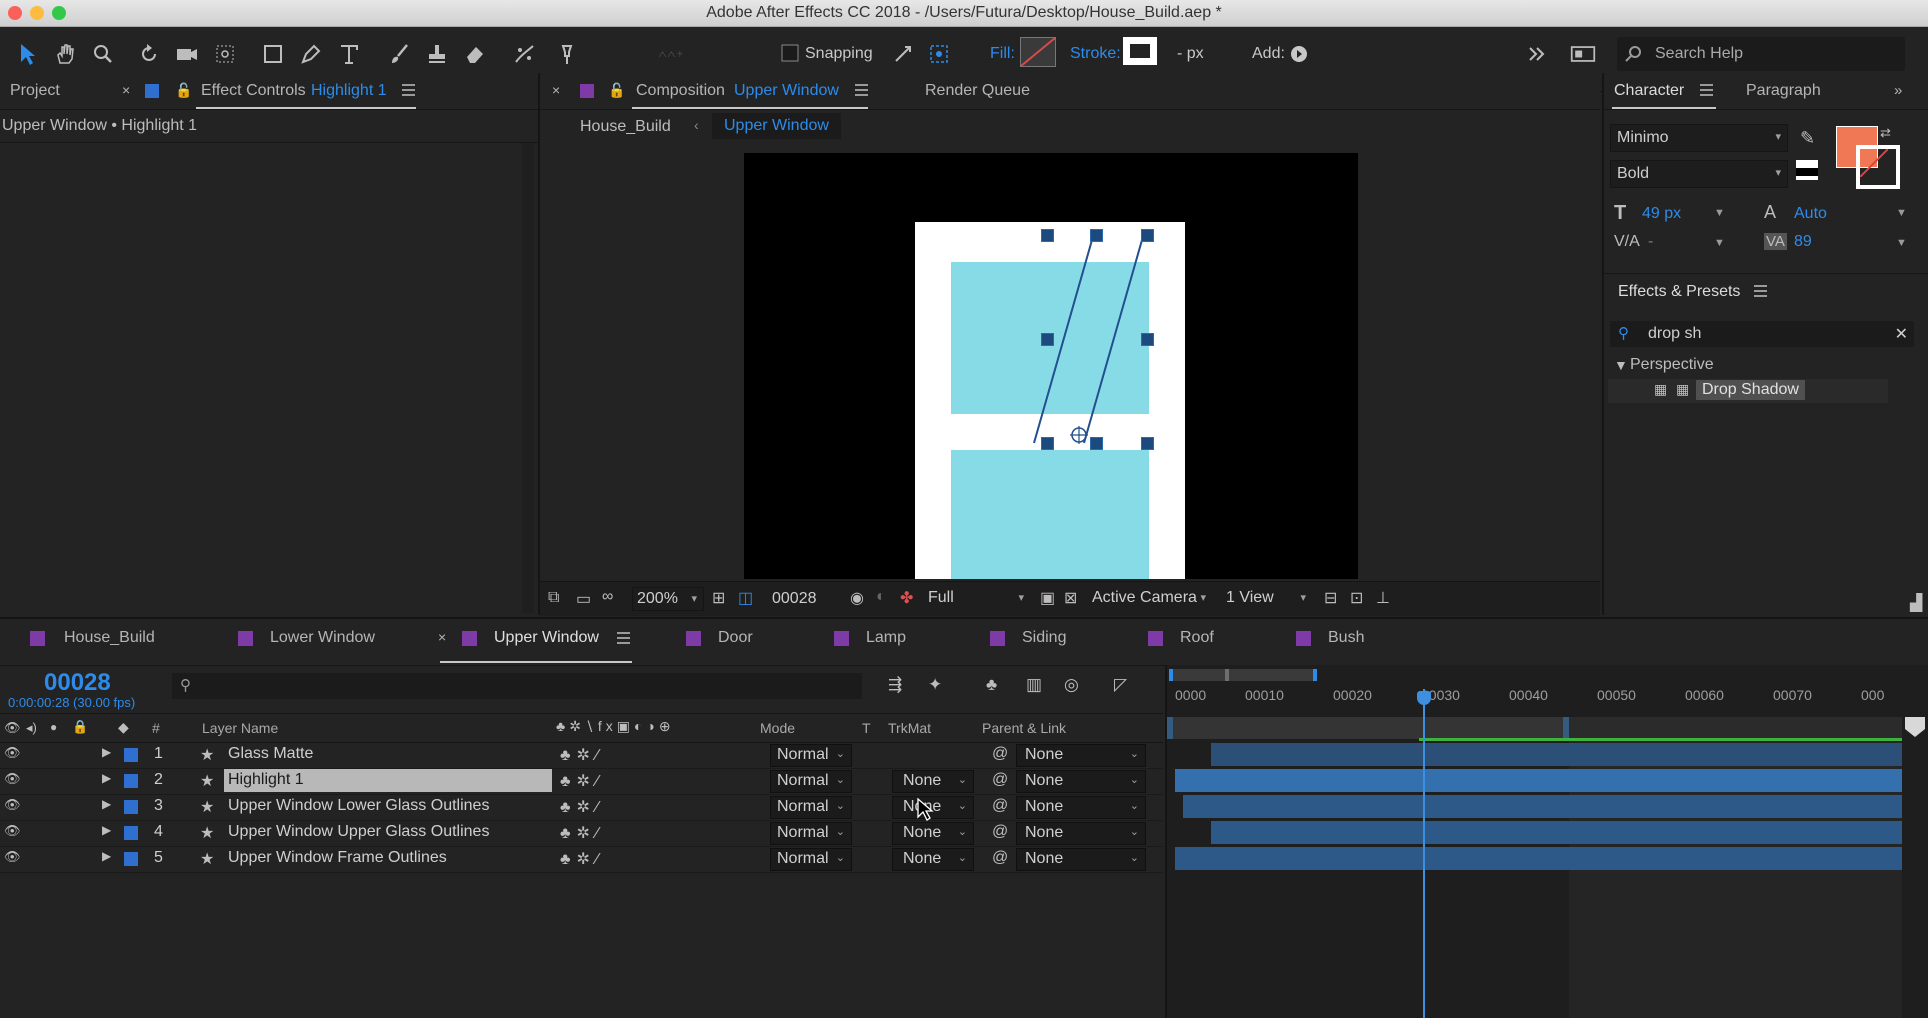 The width and height of the screenshot is (1928, 1018). I want to click on clear-search-icon: ✕, so click(1901, 334).